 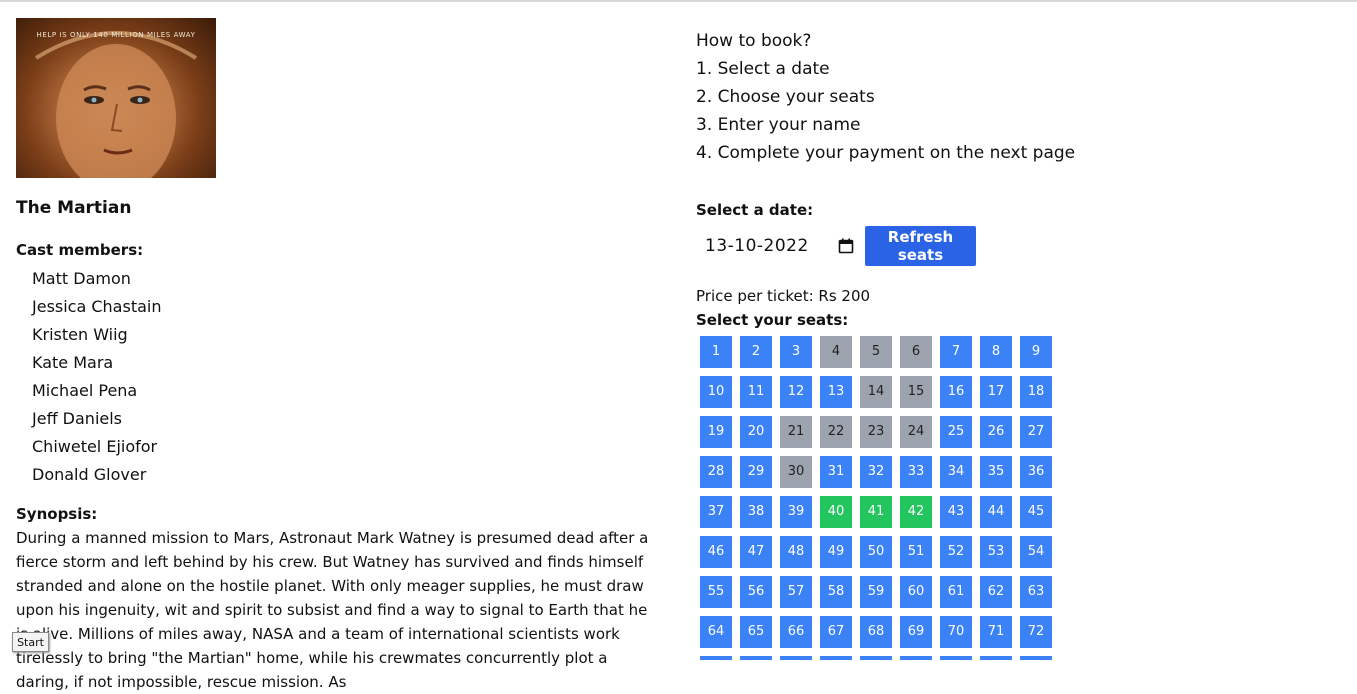 What do you see at coordinates (756, 632) in the screenshot?
I see `seat-available: 65` at bounding box center [756, 632].